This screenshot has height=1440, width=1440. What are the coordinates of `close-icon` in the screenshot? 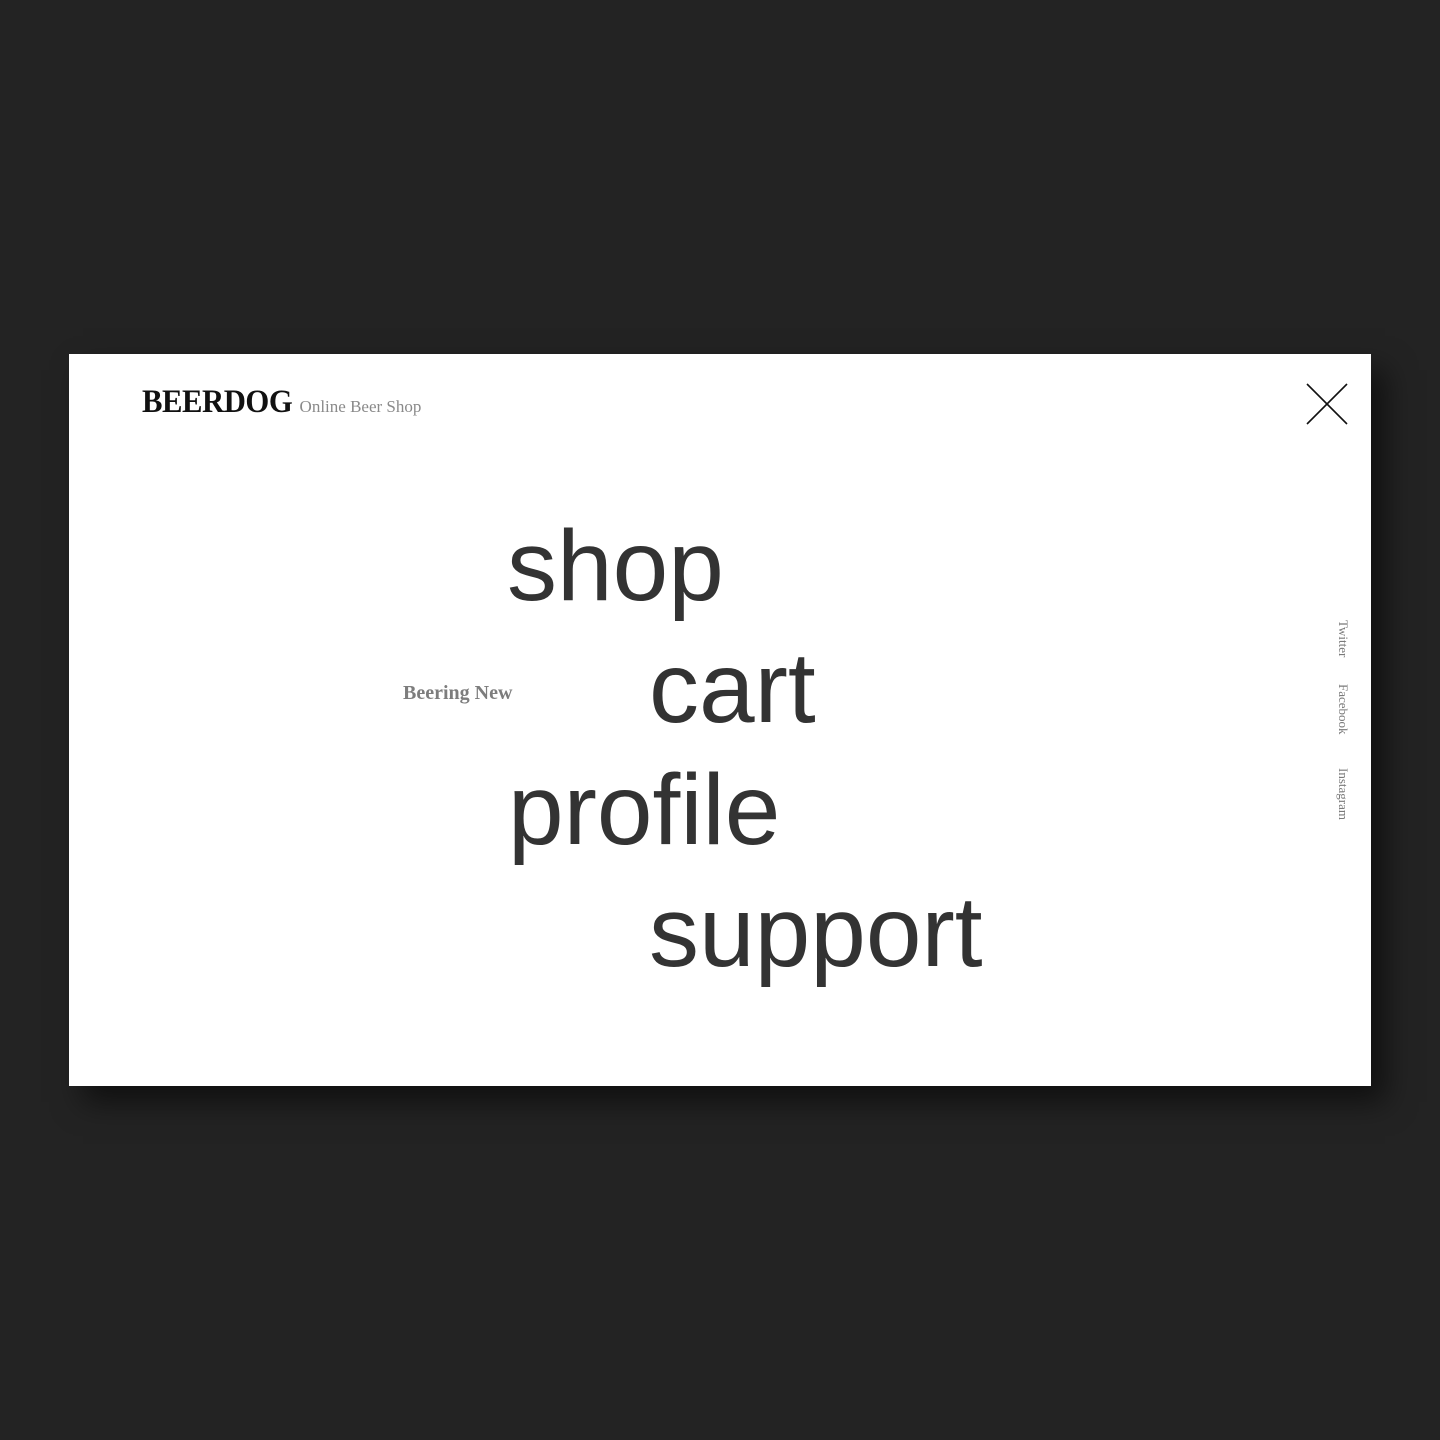 It's located at (1327, 404).